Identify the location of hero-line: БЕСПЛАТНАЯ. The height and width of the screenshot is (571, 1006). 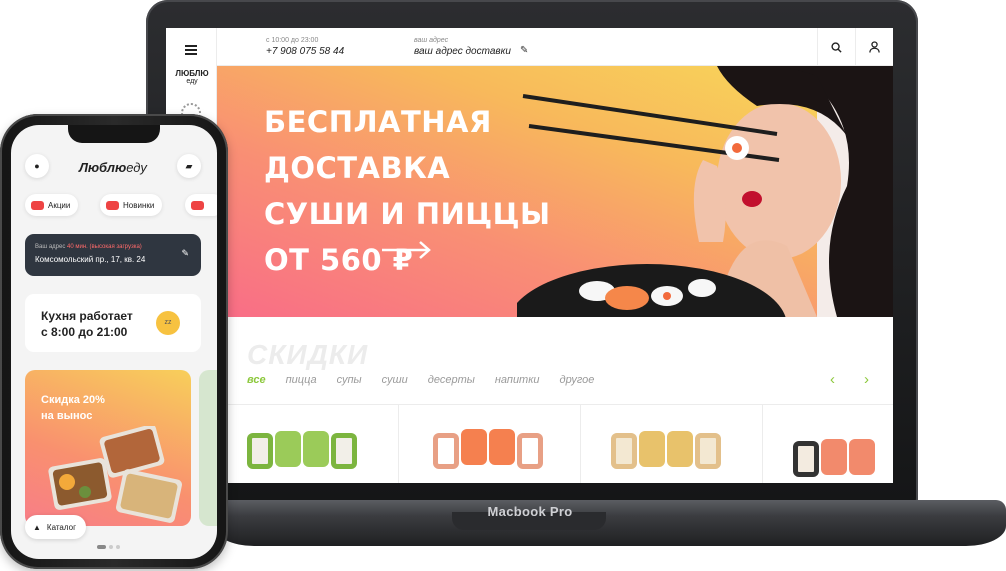
(378, 122).